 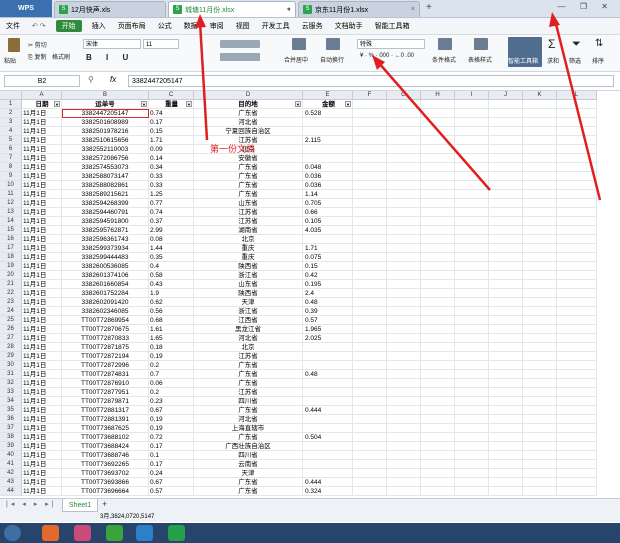 I want to click on table-cell: 3382601660854, so click(x=105, y=284).